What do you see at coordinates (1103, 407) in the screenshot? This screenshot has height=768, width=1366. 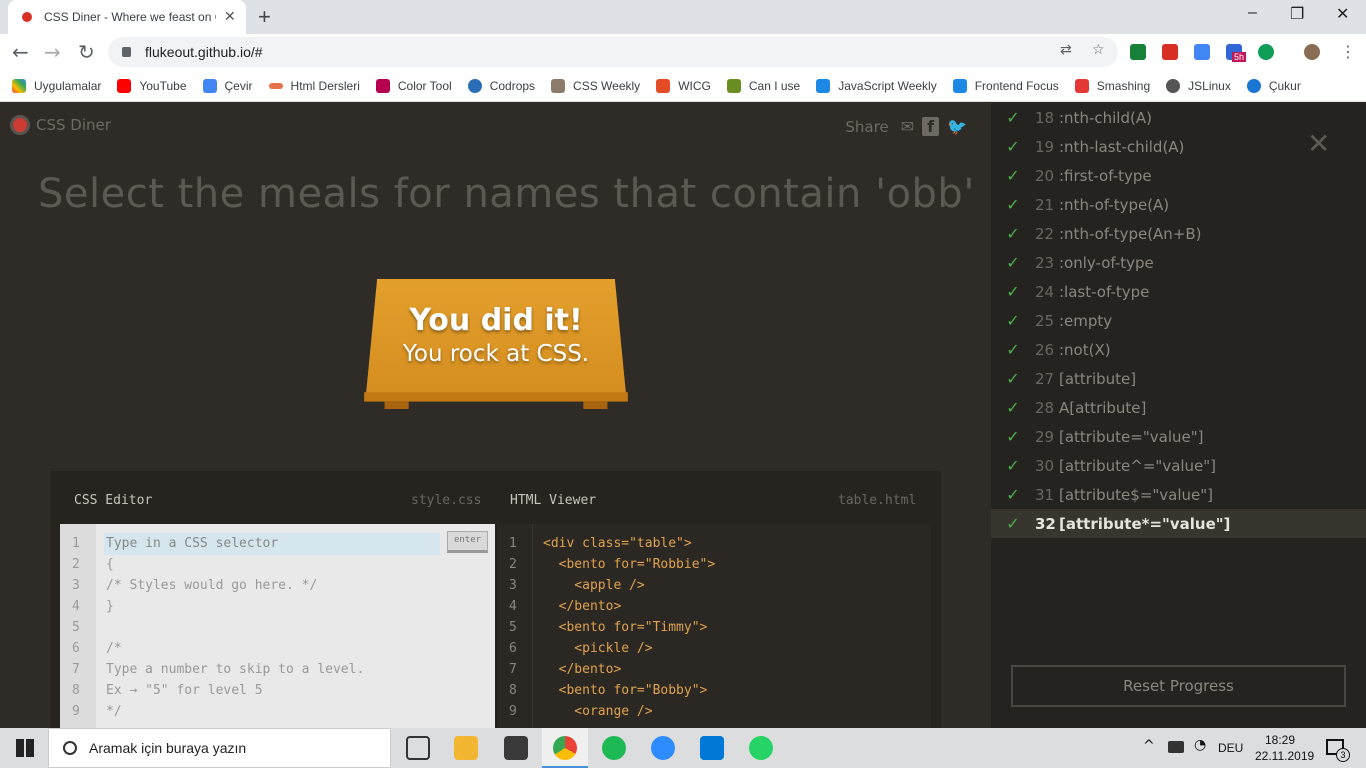 I see `level-name: A[attribute]` at bounding box center [1103, 407].